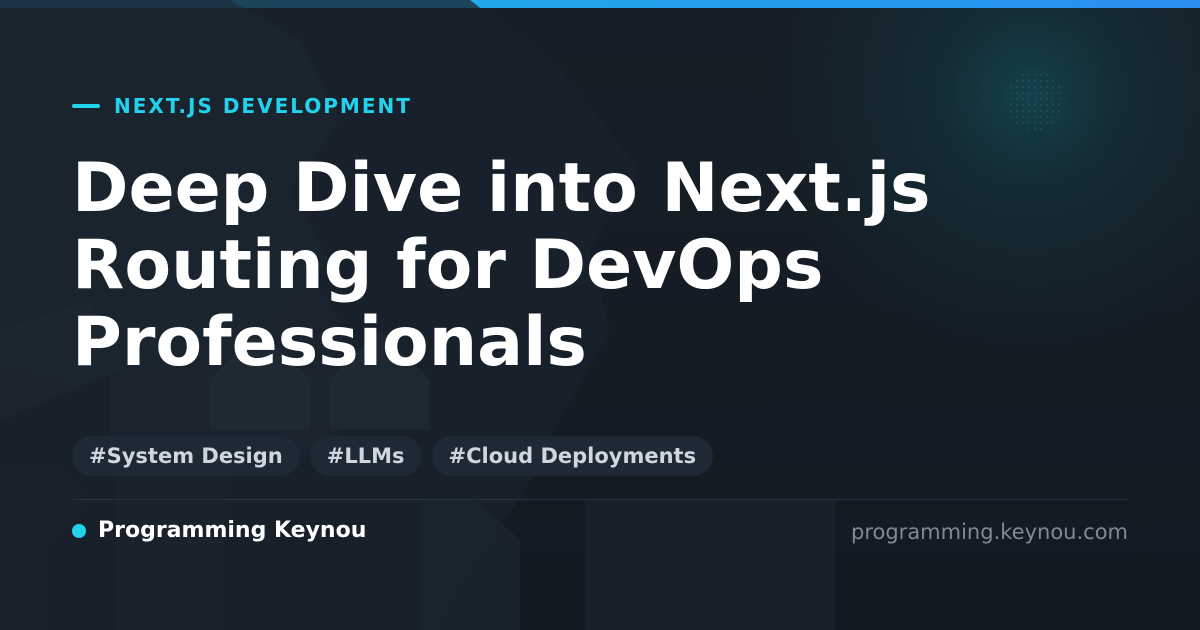  I want to click on footer-divider, so click(600, 499).